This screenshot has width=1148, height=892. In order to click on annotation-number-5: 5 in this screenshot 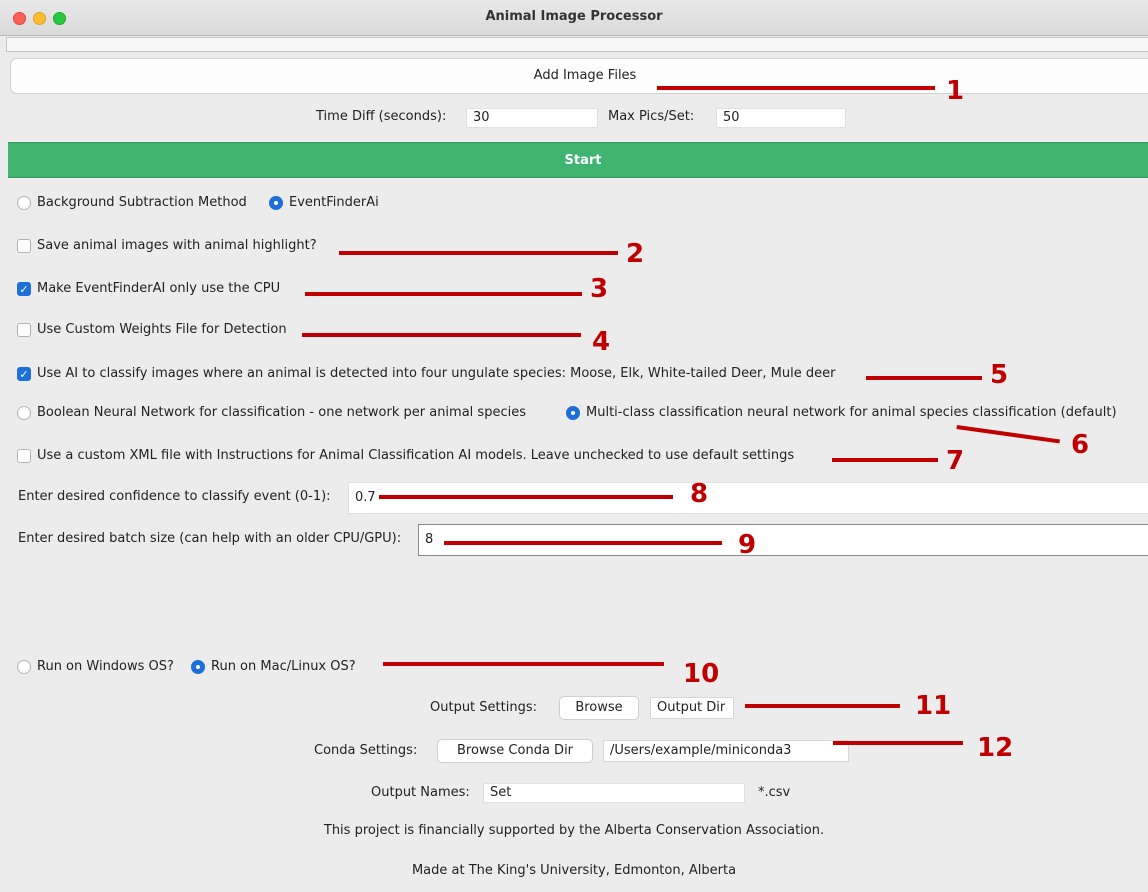, I will do `click(999, 375)`.